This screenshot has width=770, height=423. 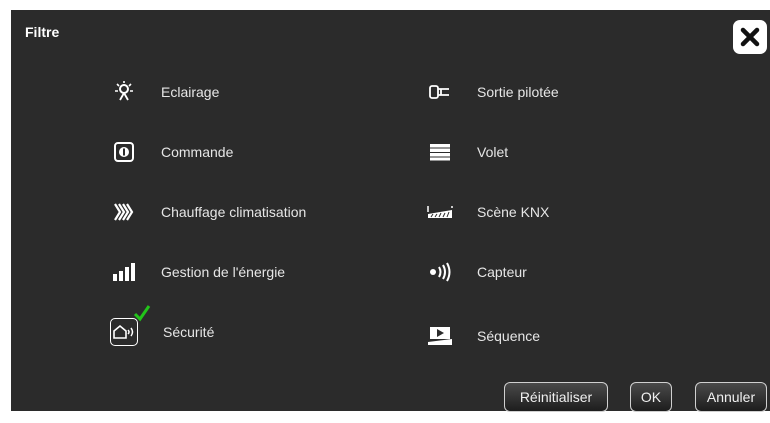 What do you see at coordinates (124, 212) in the screenshot?
I see `heating-icon` at bounding box center [124, 212].